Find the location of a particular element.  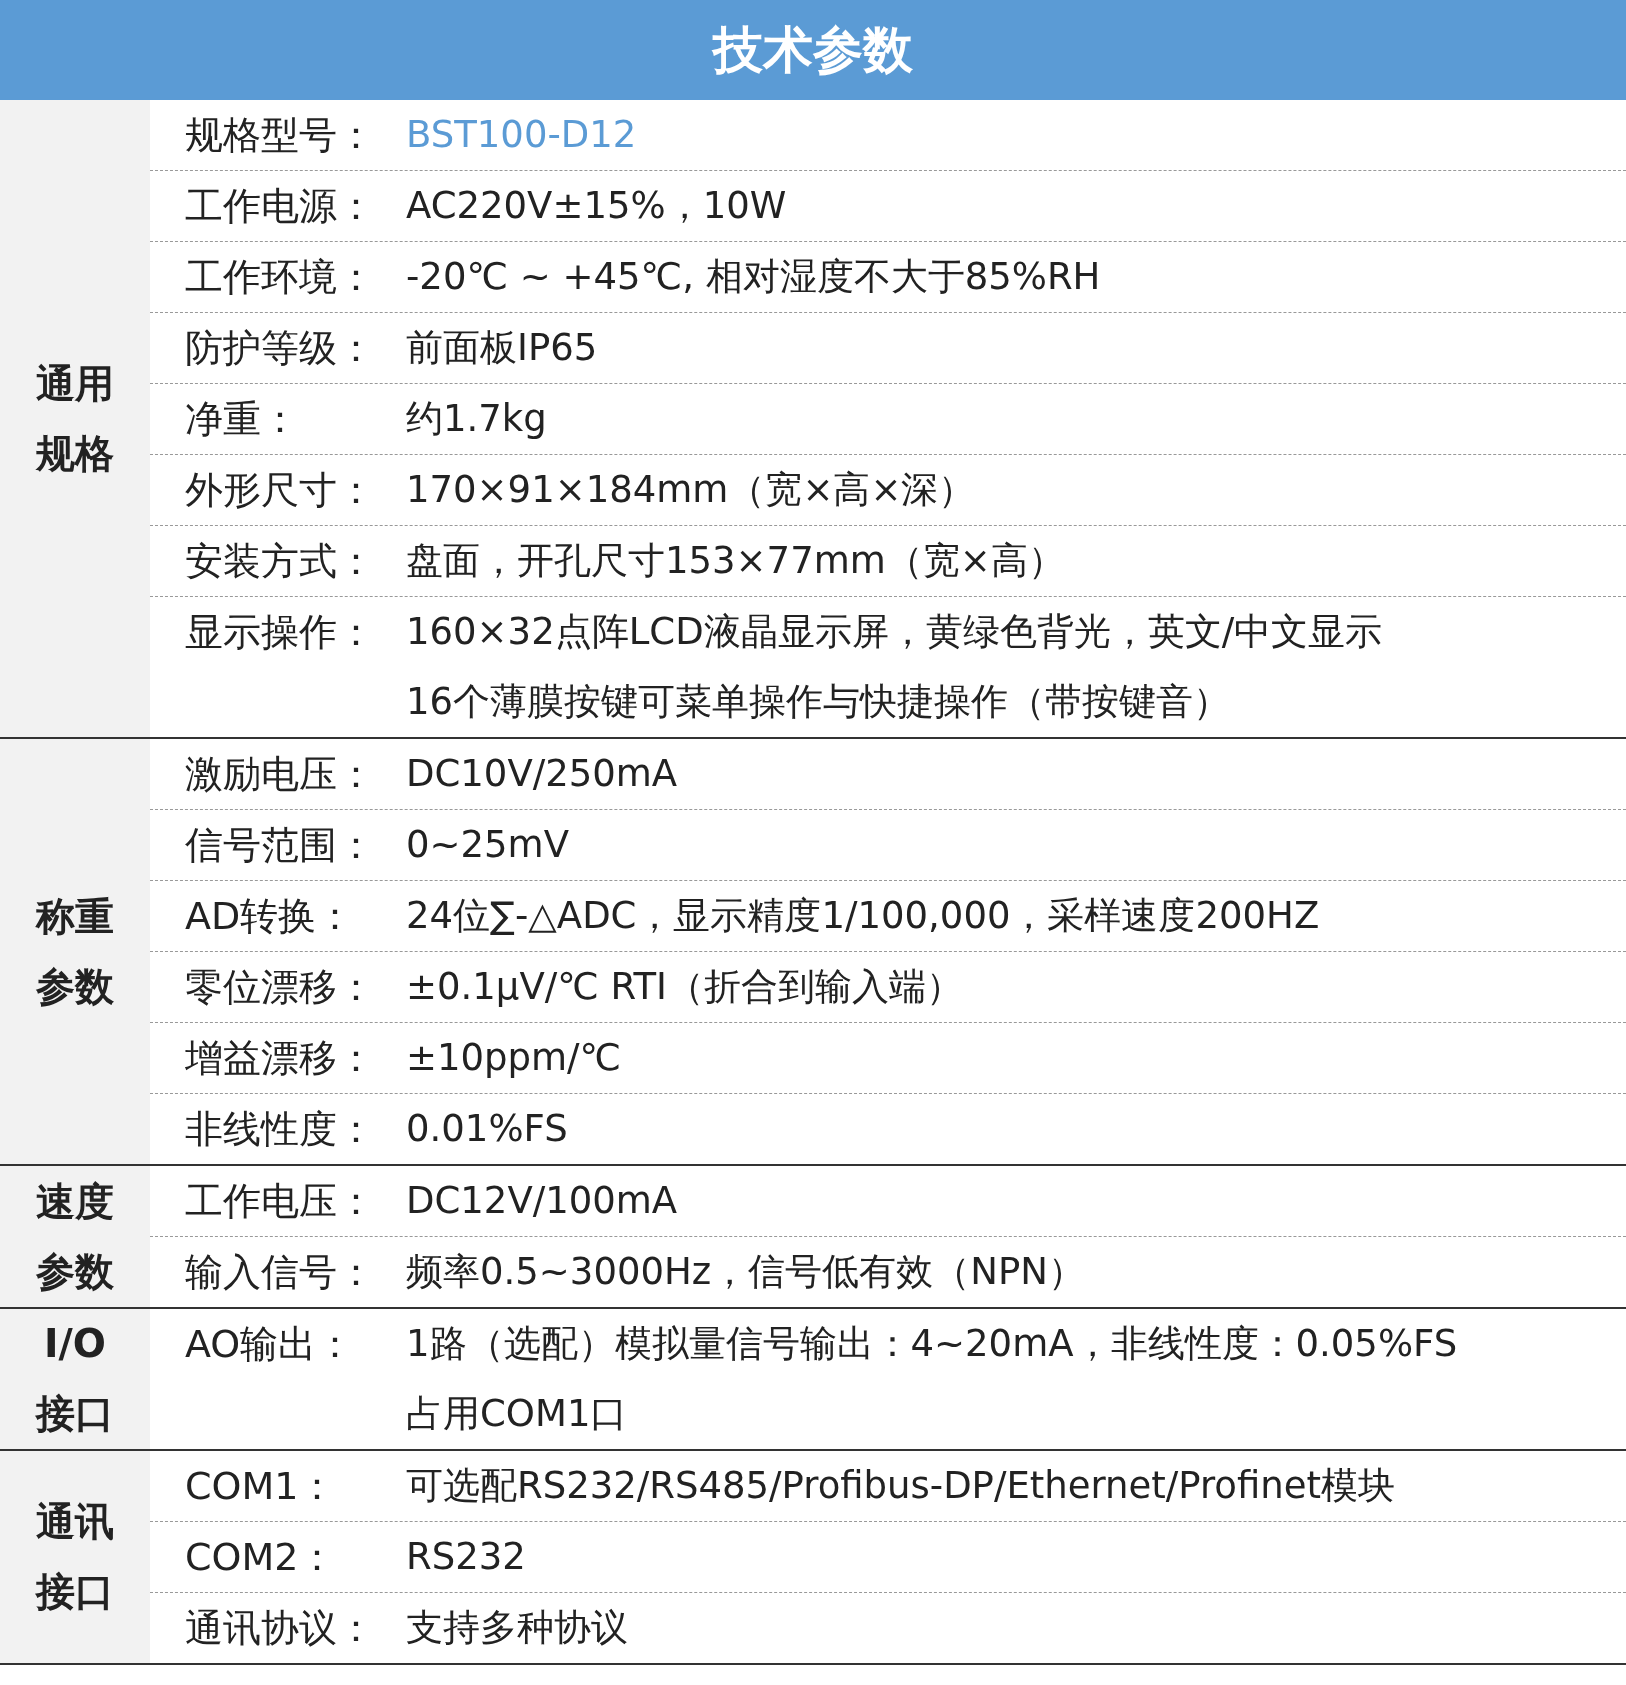

spec-value: ±0.1μV/℃ RTI（折合到输入端） is located at coordinates (684, 987).